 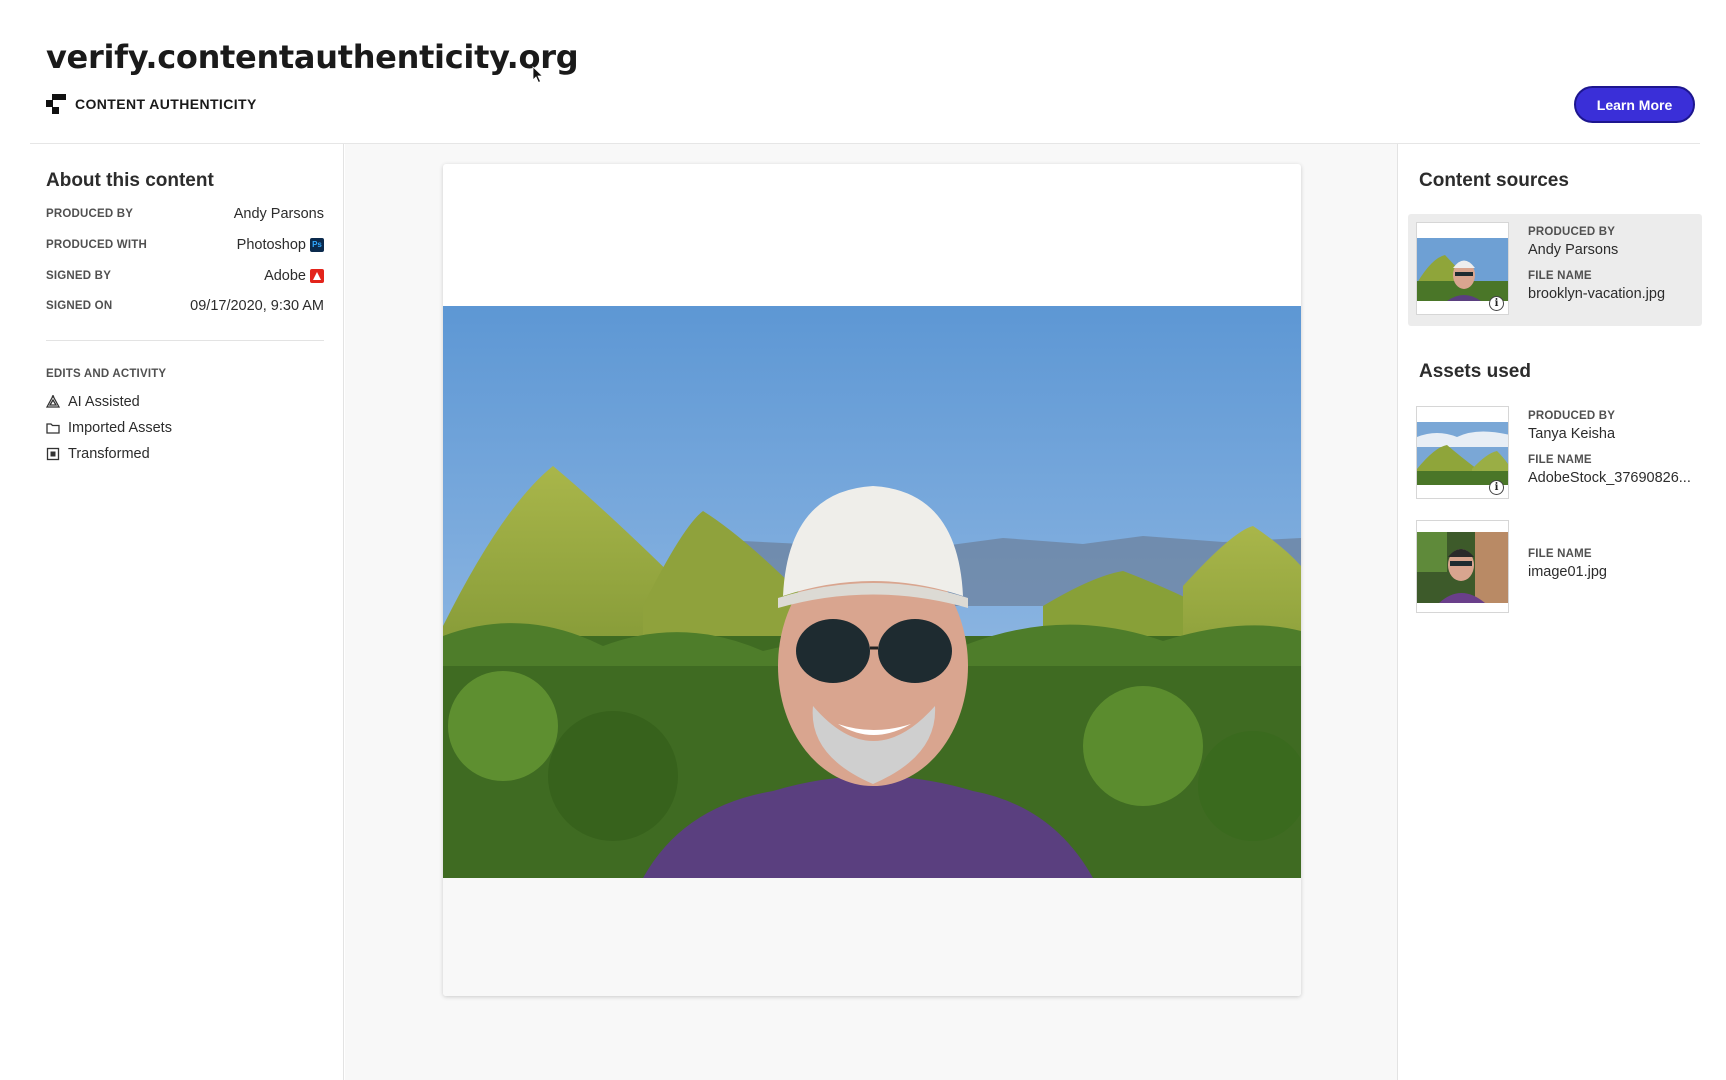 I want to click on edit-item-label: AI Assisted, so click(x=104, y=402).